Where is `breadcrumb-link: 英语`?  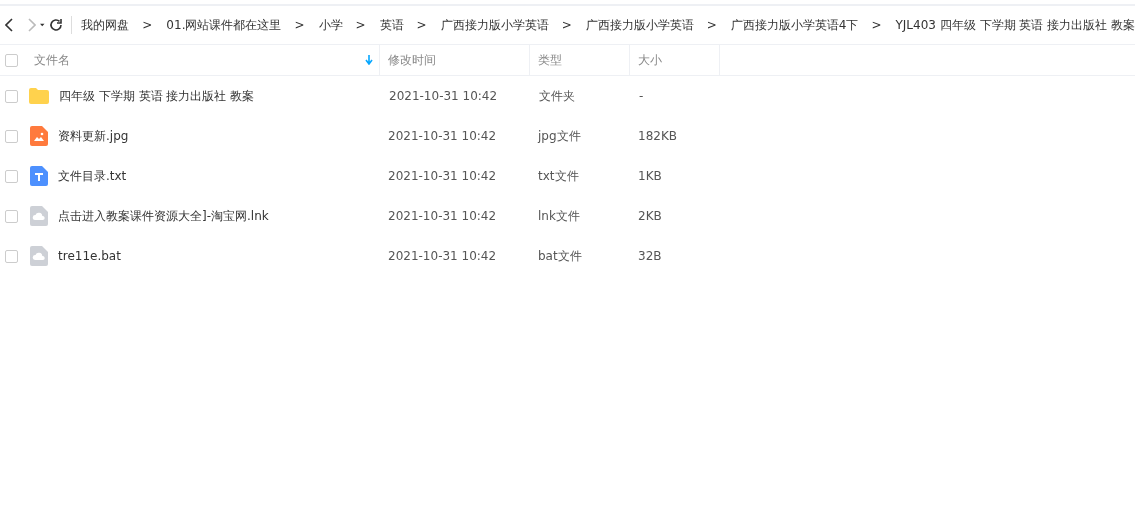
breadcrumb-link: 英语 is located at coordinates (391, 25).